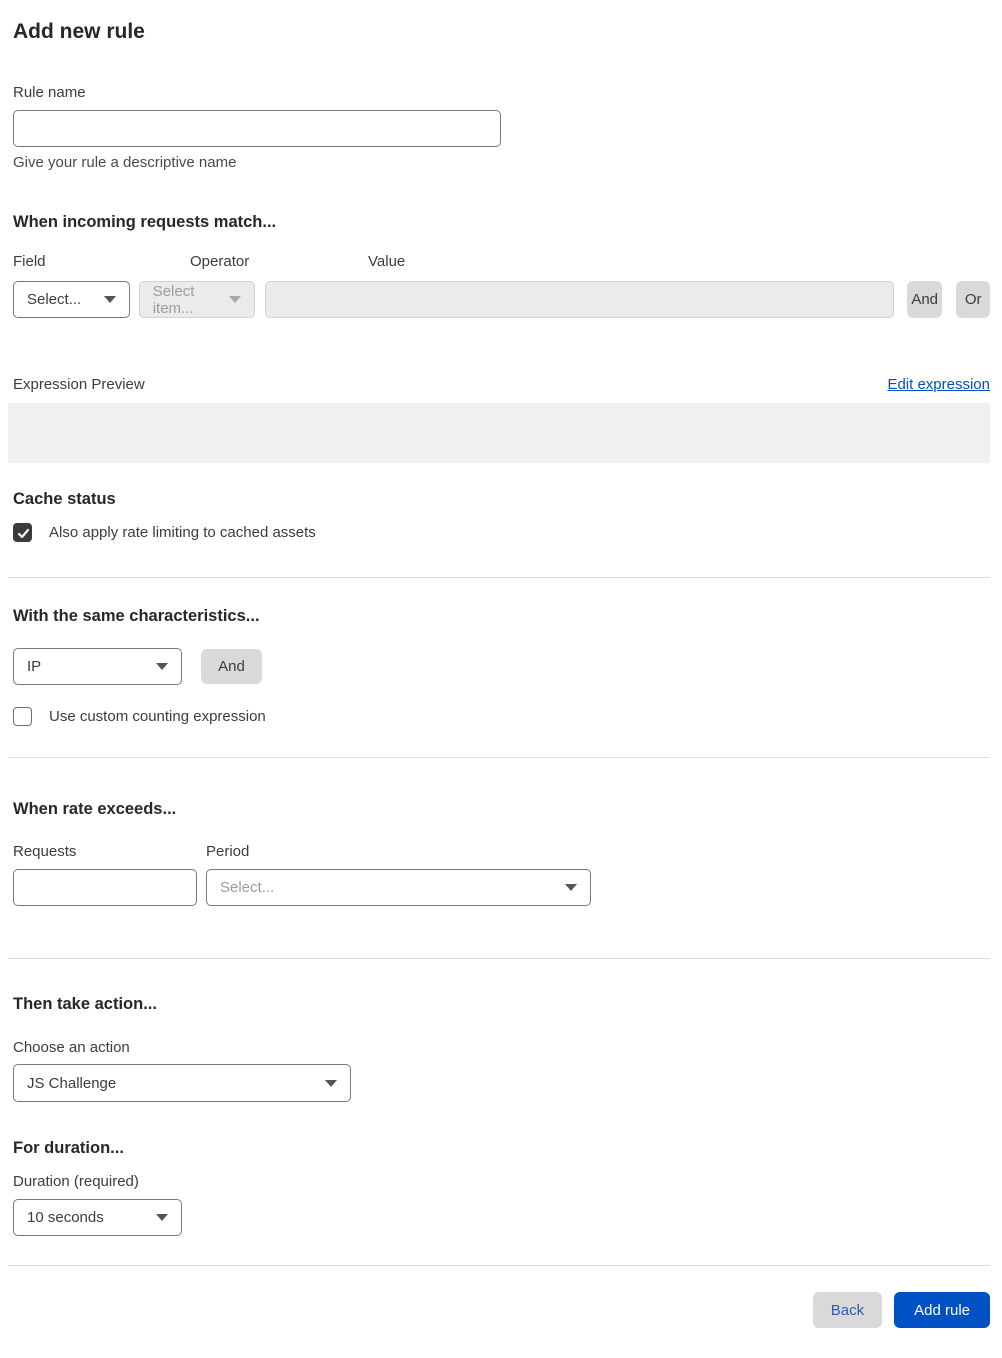  I want to click on expression-preview-label: Expression Preview, so click(79, 384).